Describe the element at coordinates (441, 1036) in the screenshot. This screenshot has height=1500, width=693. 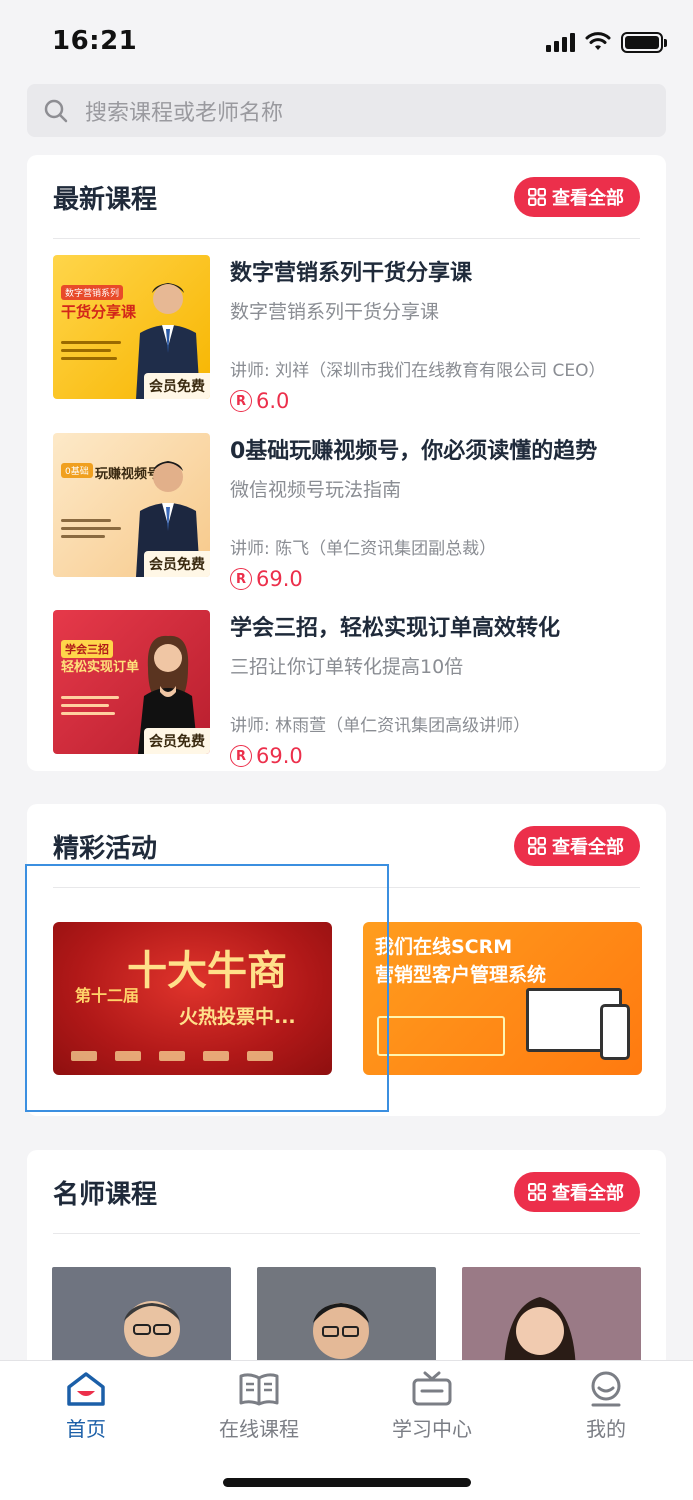
I see `promo-box` at that location.